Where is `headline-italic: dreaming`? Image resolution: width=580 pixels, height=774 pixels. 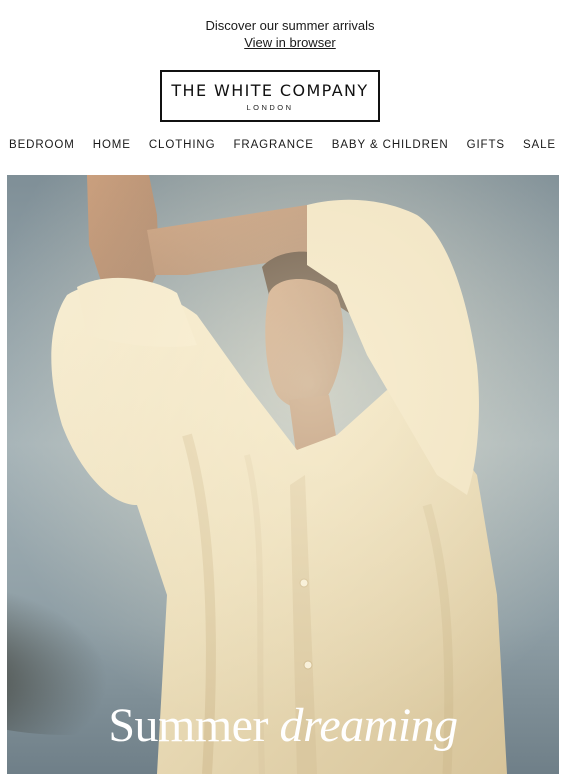 headline-italic: dreaming is located at coordinates (368, 725).